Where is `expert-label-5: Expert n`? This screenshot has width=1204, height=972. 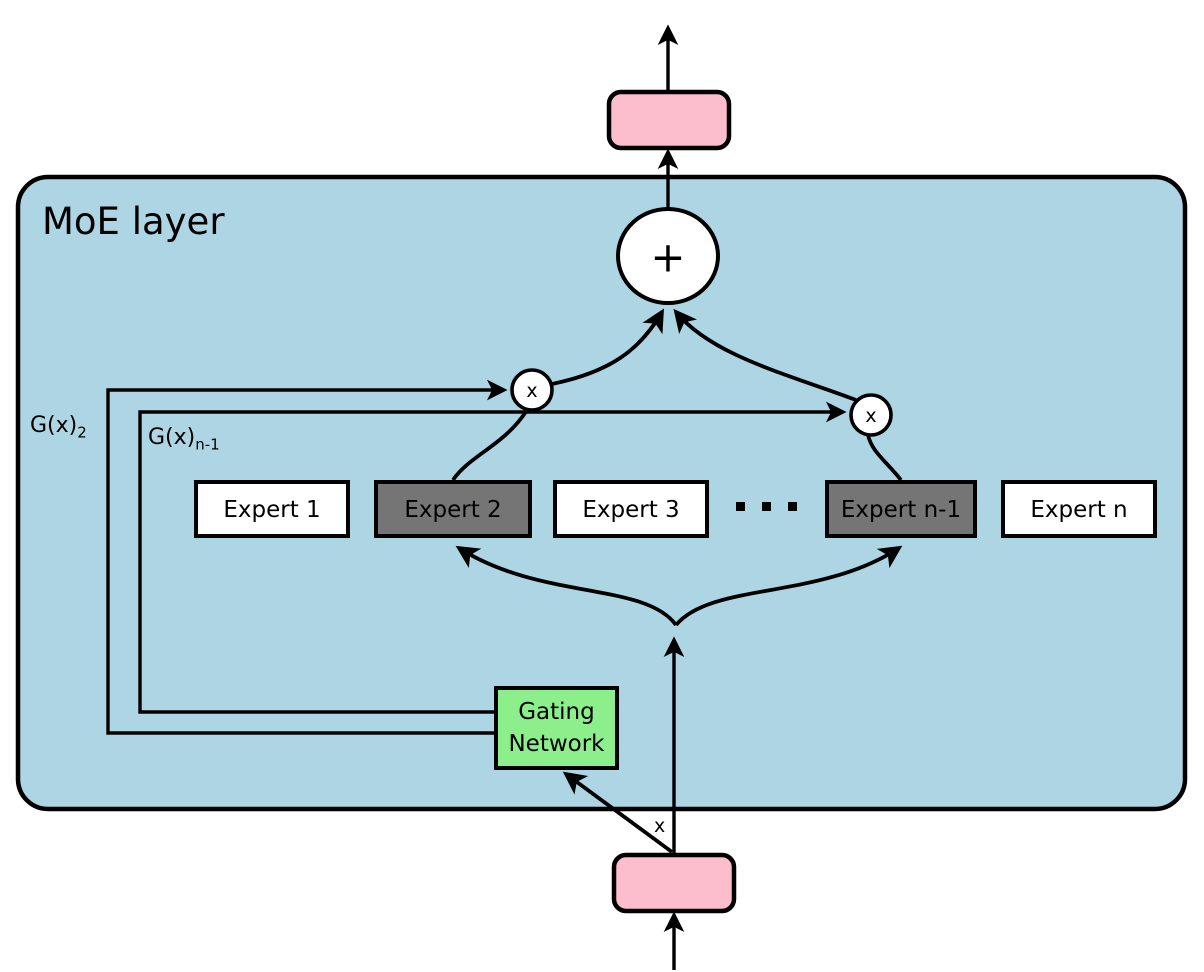
expert-label-5: Expert n is located at coordinates (1078, 510).